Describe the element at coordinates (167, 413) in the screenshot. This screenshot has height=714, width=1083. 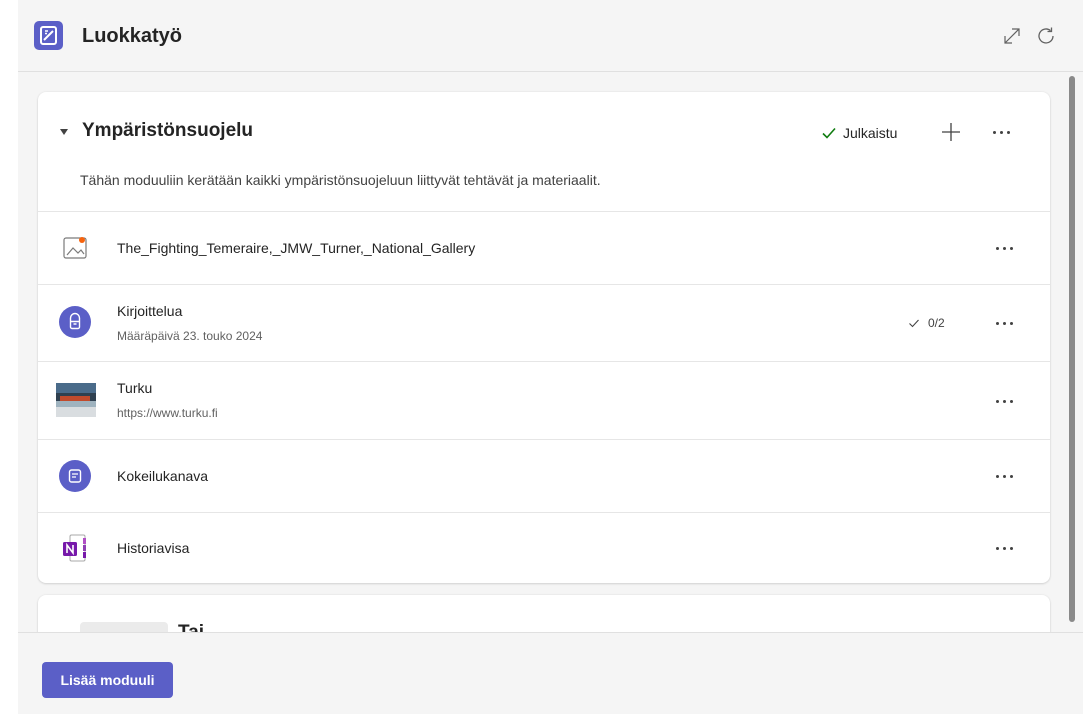
I see `link-url: https://www.turku.fi` at that location.